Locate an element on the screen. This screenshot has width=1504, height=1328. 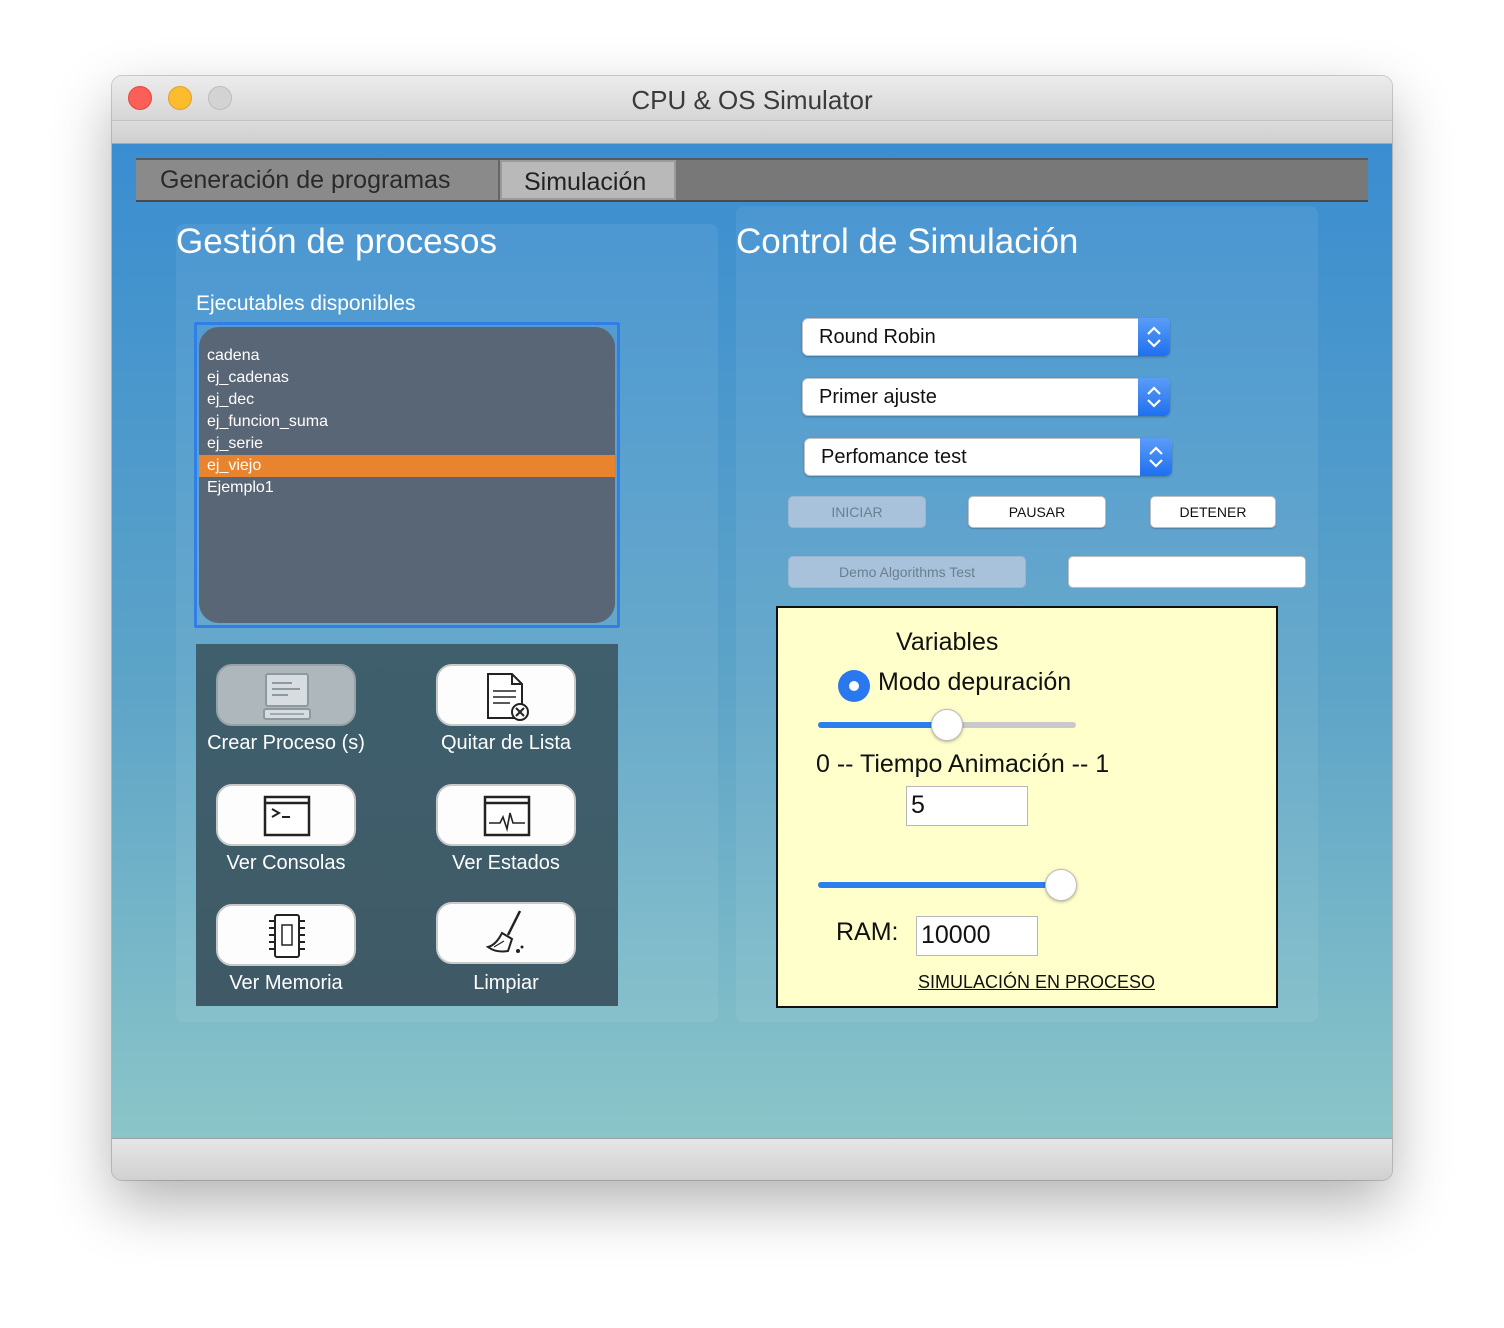
title-bar: CPU & OS Simulator is located at coordinates (752, 98).